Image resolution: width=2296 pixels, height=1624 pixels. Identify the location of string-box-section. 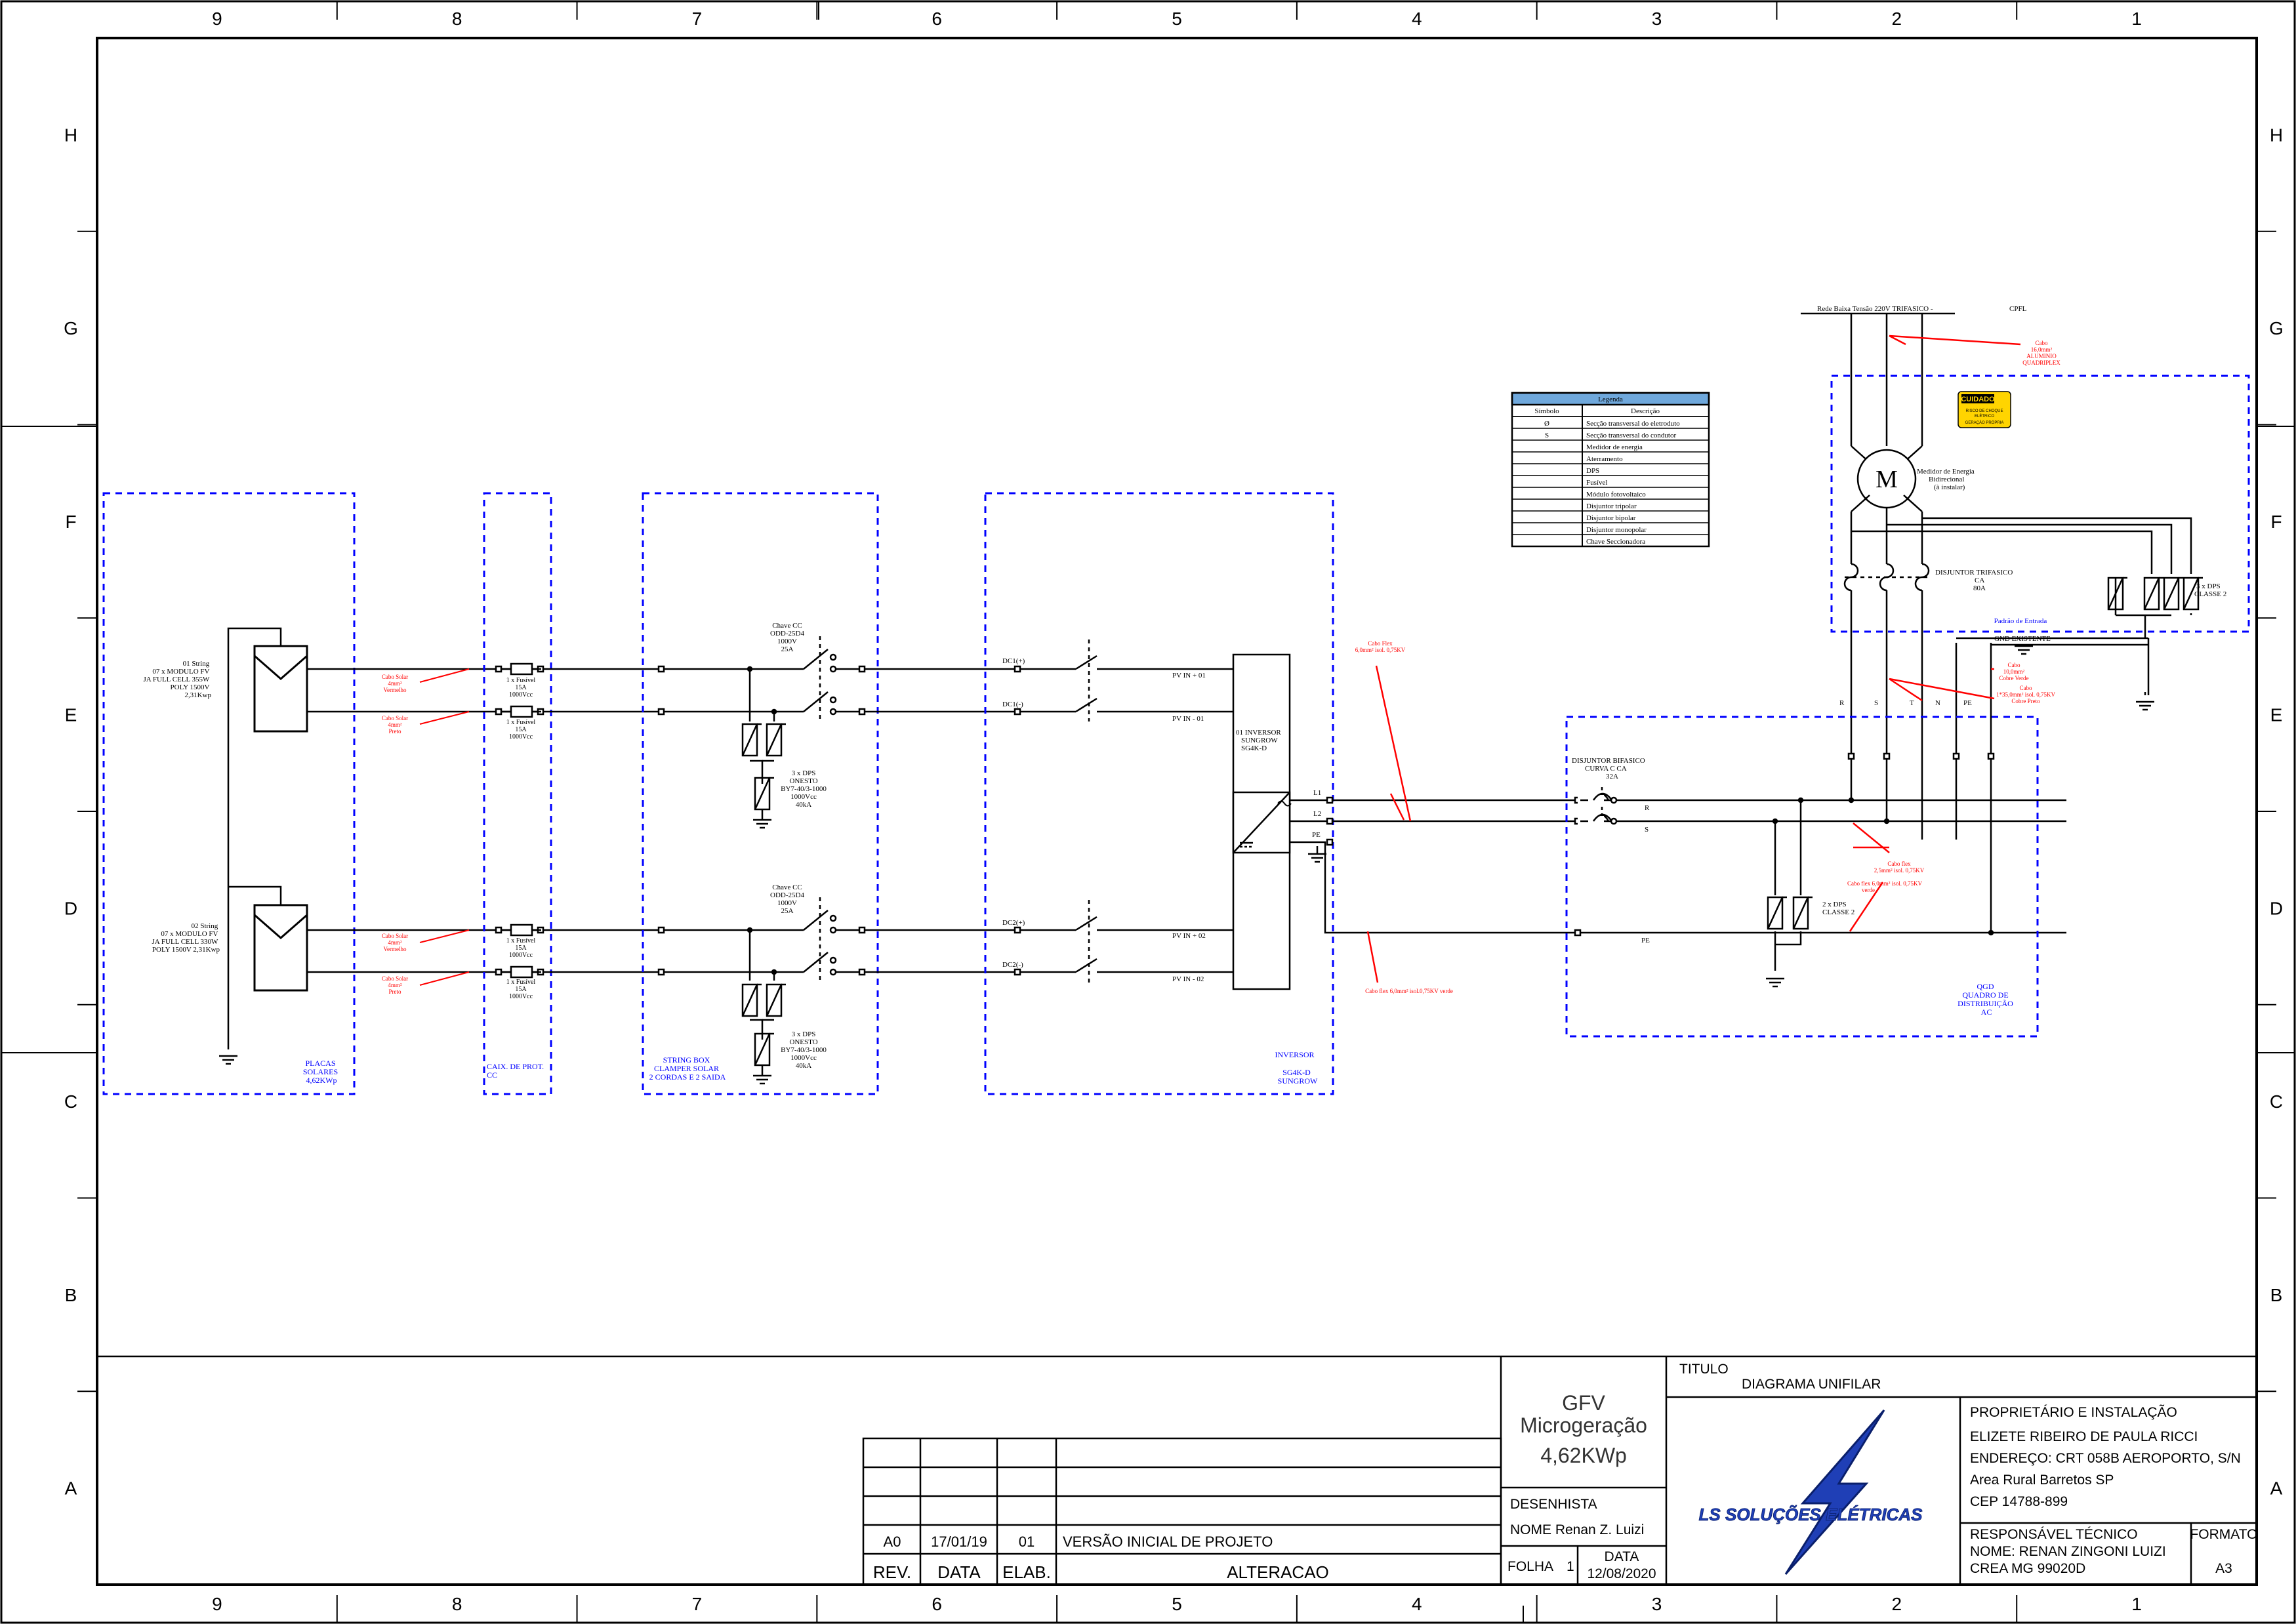
(826, 794).